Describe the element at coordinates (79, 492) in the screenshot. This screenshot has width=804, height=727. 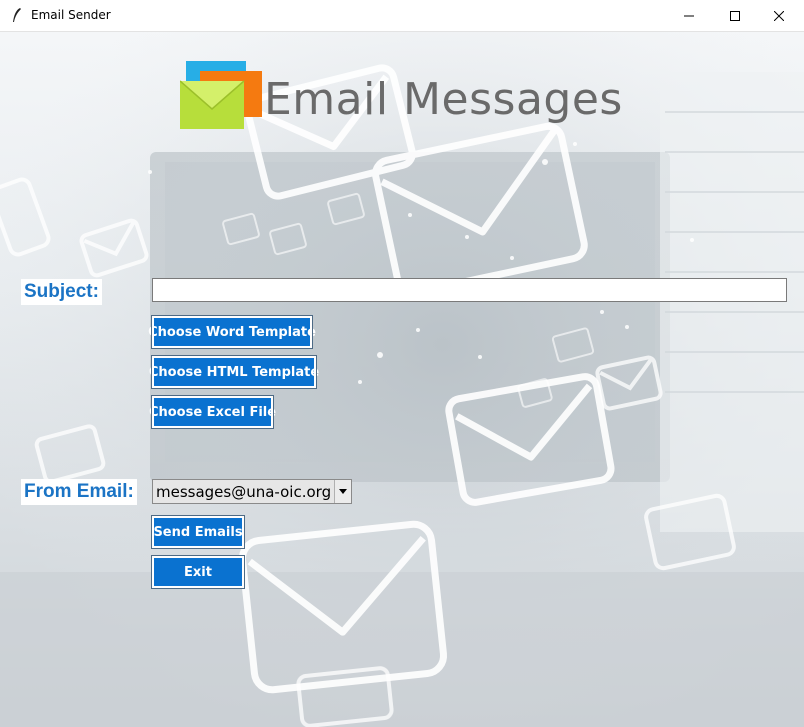
I see `from-email-label: From Email:` at that location.